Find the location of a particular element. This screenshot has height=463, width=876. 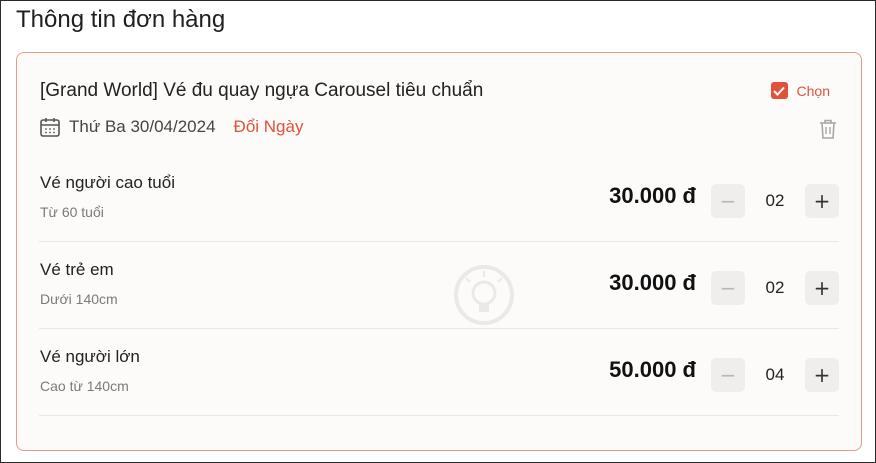

ticket-name: Vé trẻ em is located at coordinates (77, 269).